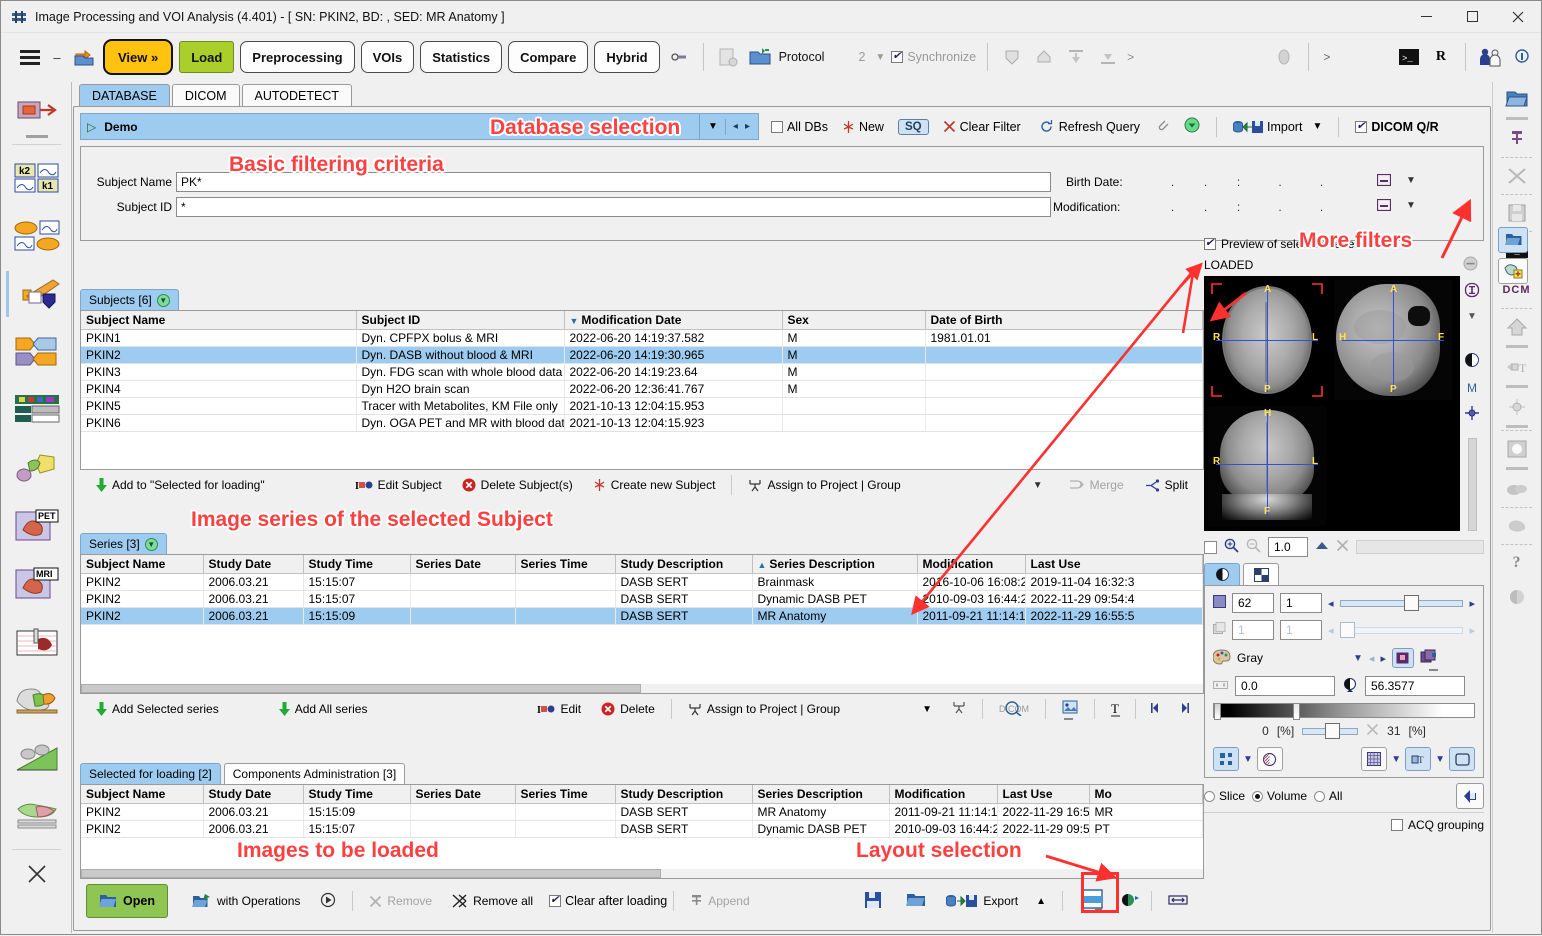 The image size is (1542, 936). What do you see at coordinates (933, 56) in the screenshot?
I see `synchronize-checkbox: Synchronize` at bounding box center [933, 56].